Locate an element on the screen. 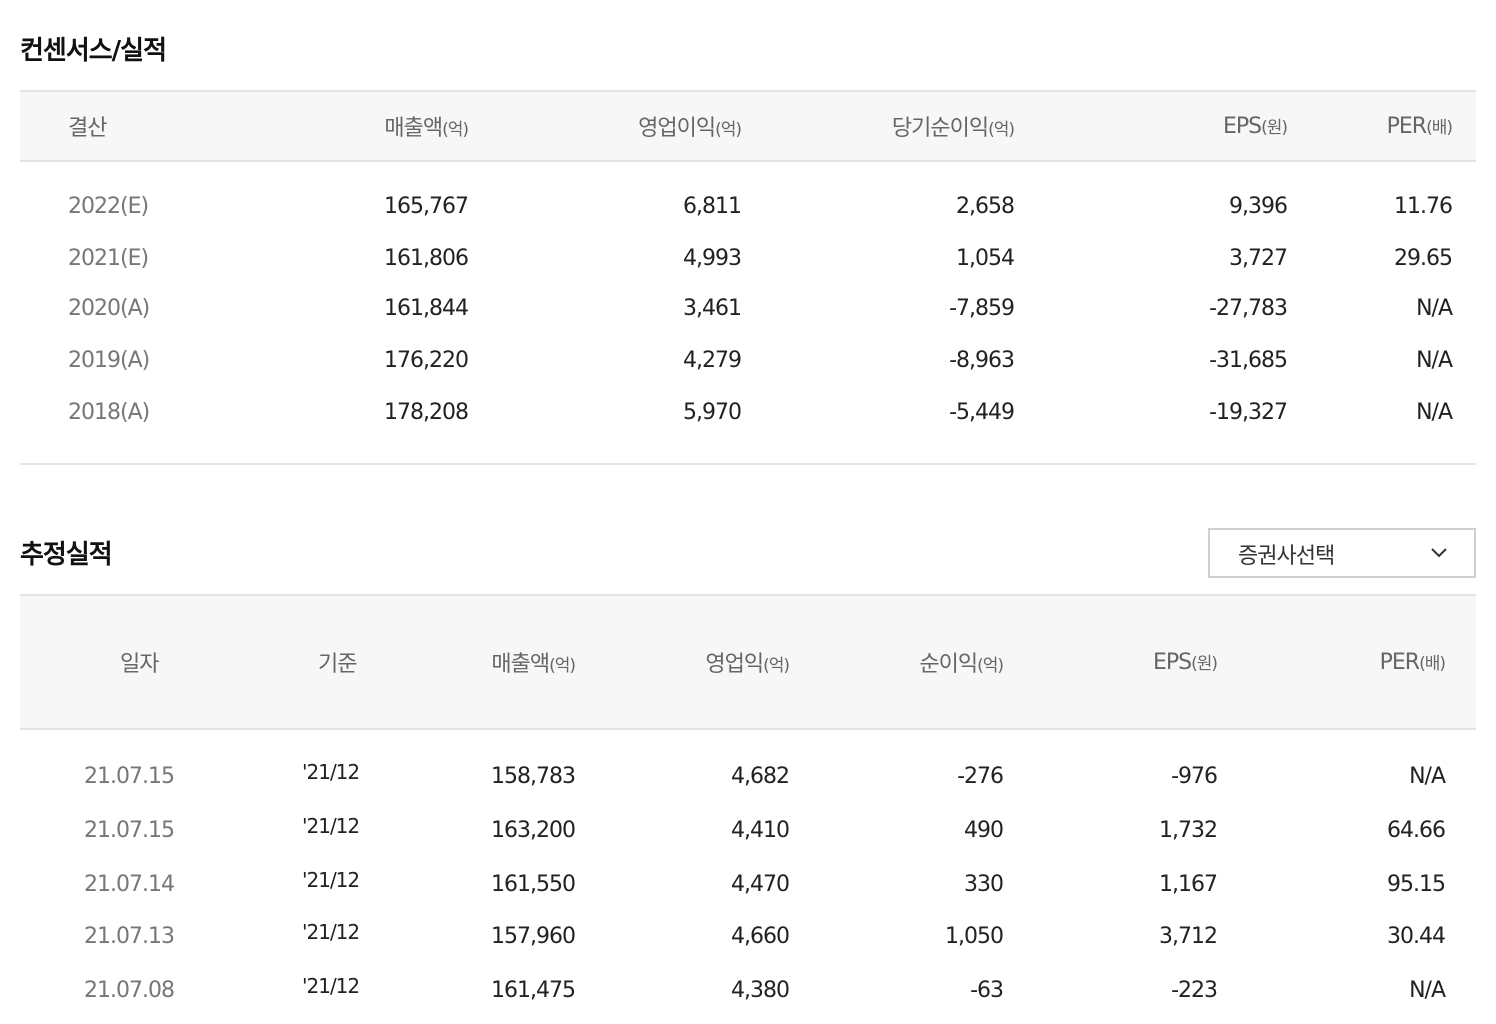 Image resolution: width=1496 pixels, height=1024 pixels. table-cell: -276 is located at coordinates (980, 776).